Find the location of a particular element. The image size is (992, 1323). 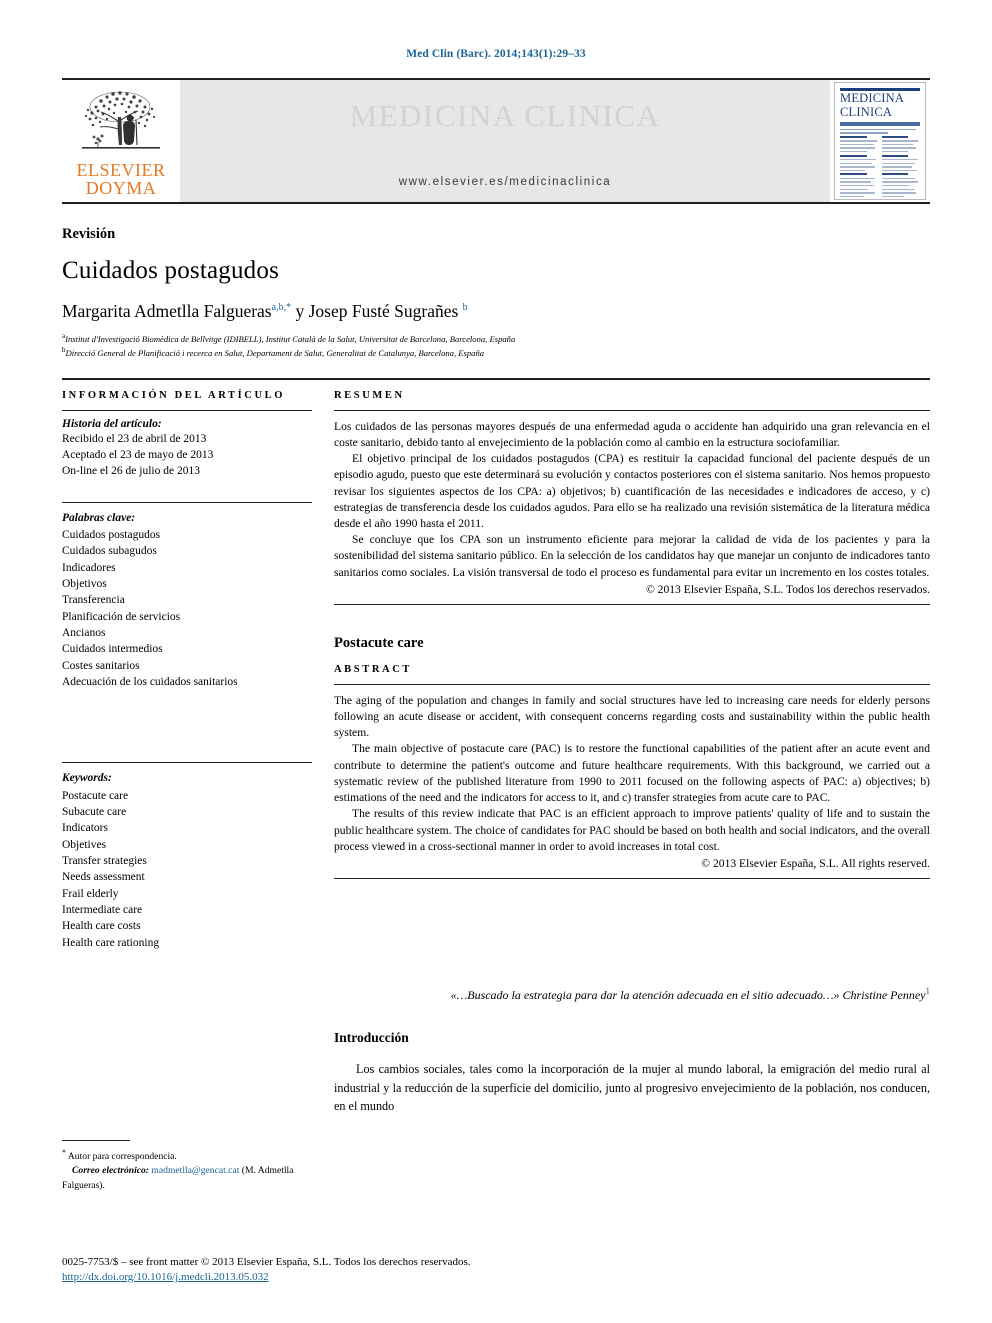

abstract-en-heading: ABSTRACT is located at coordinates (373, 669).